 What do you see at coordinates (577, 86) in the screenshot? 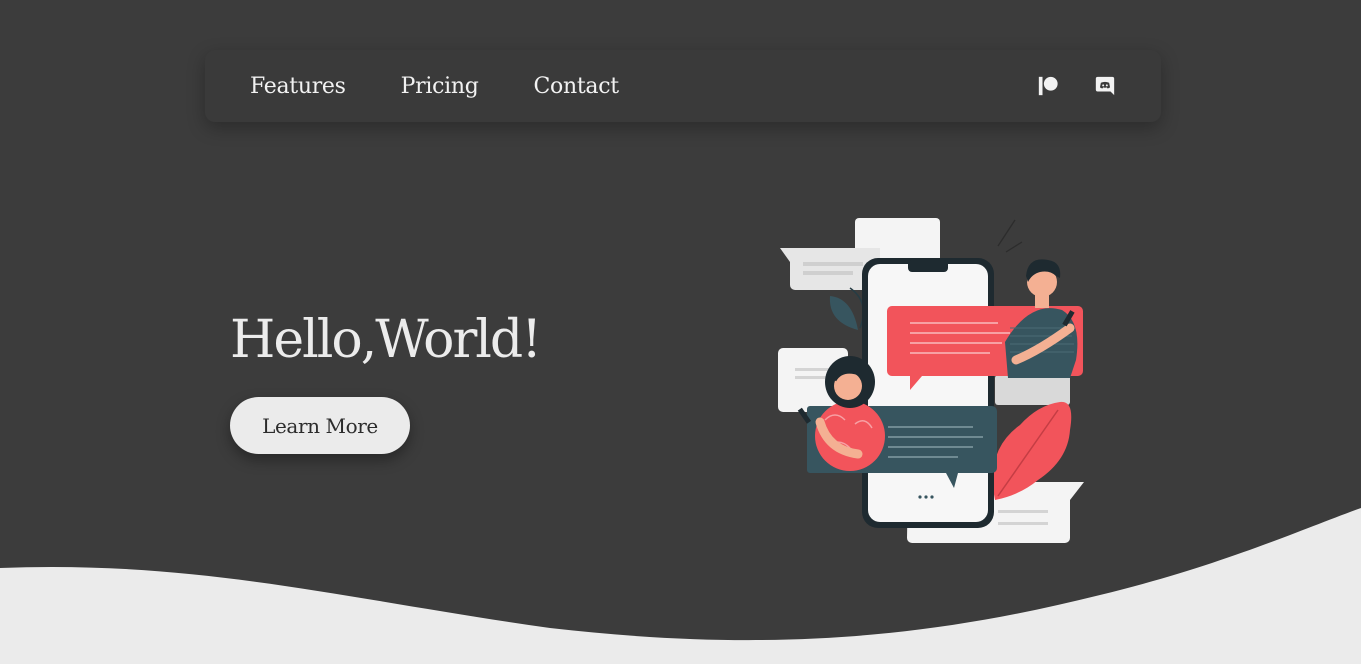
I see `nav-link-contact: Contact` at bounding box center [577, 86].